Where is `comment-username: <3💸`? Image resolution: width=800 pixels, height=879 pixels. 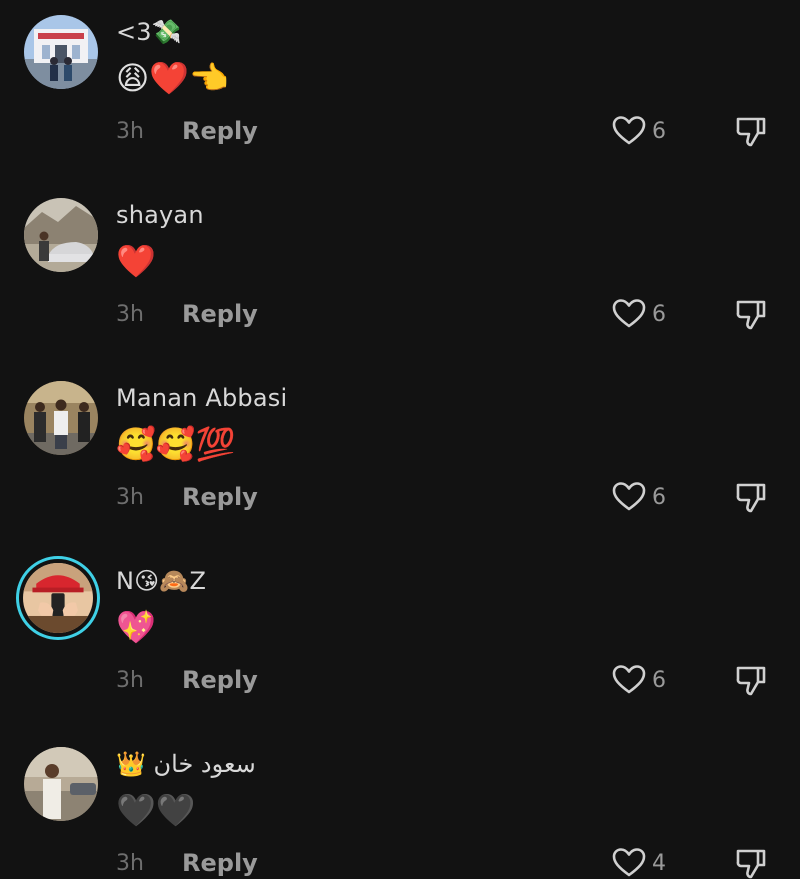 comment-username: <3💸 is located at coordinates (149, 32).